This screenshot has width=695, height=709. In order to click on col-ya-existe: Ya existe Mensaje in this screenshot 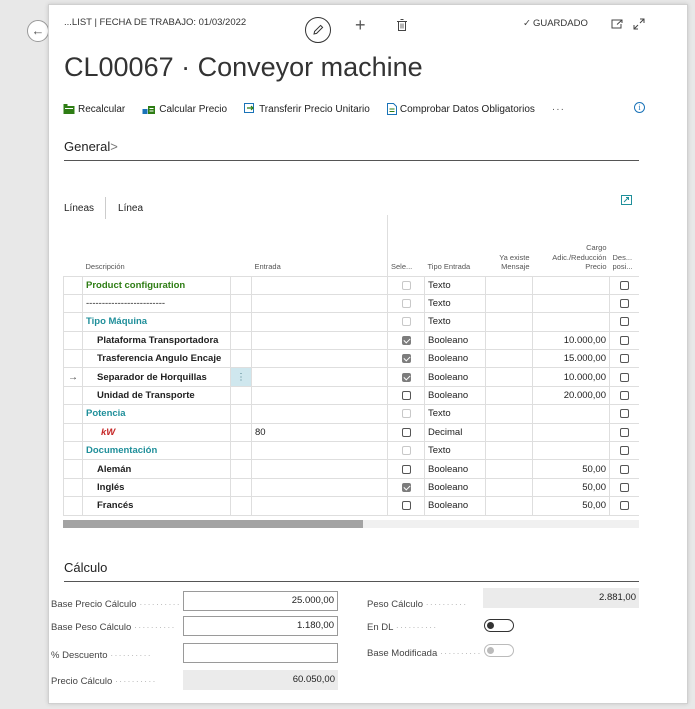, I will do `click(509, 246)`.